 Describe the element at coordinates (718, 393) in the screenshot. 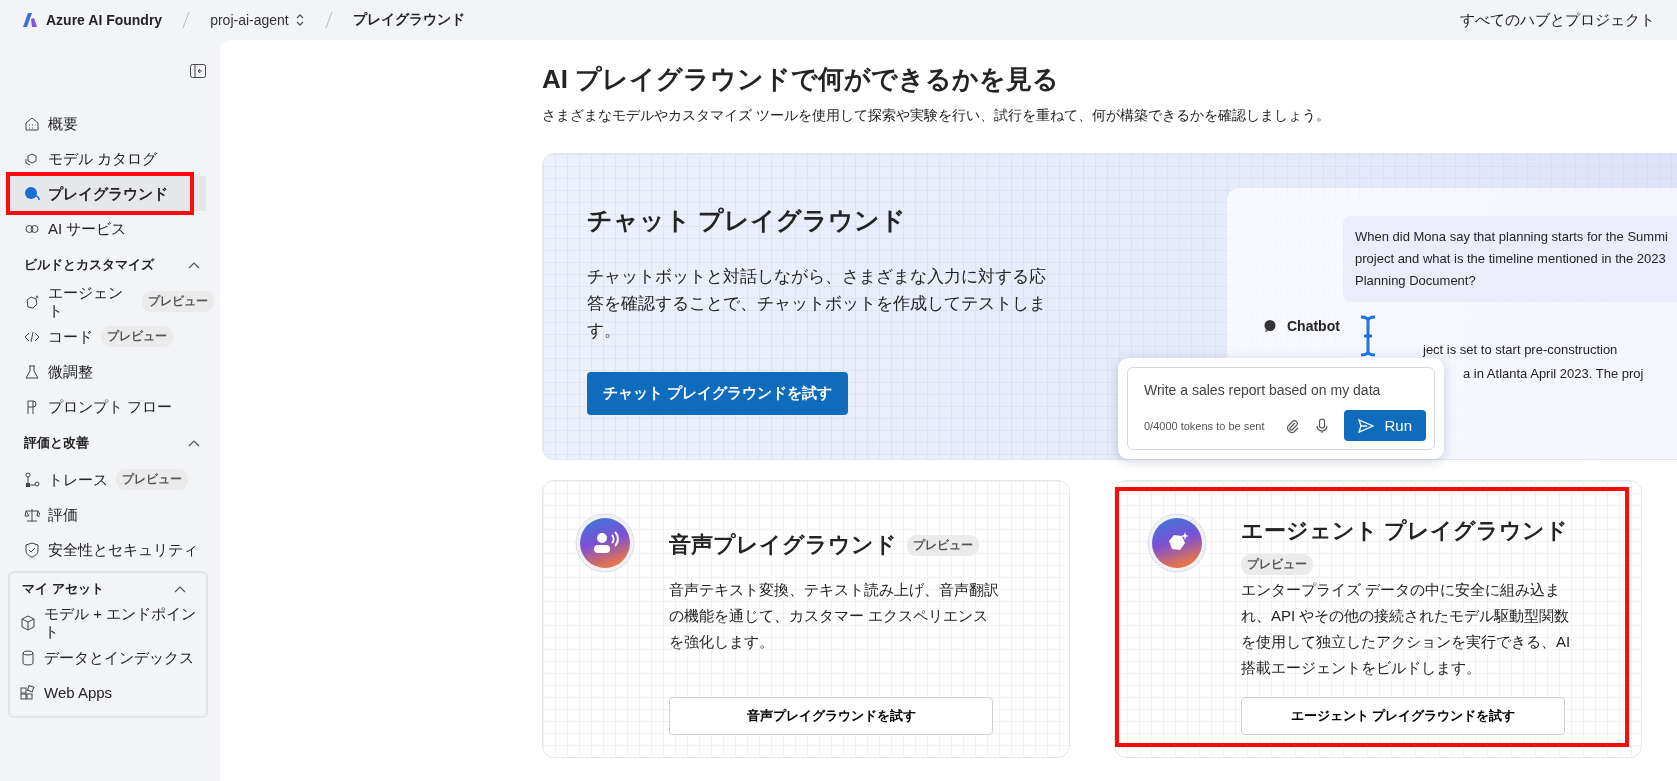

I see `try-chat-playground-button: チャット プレイグラウンドを試す` at that location.